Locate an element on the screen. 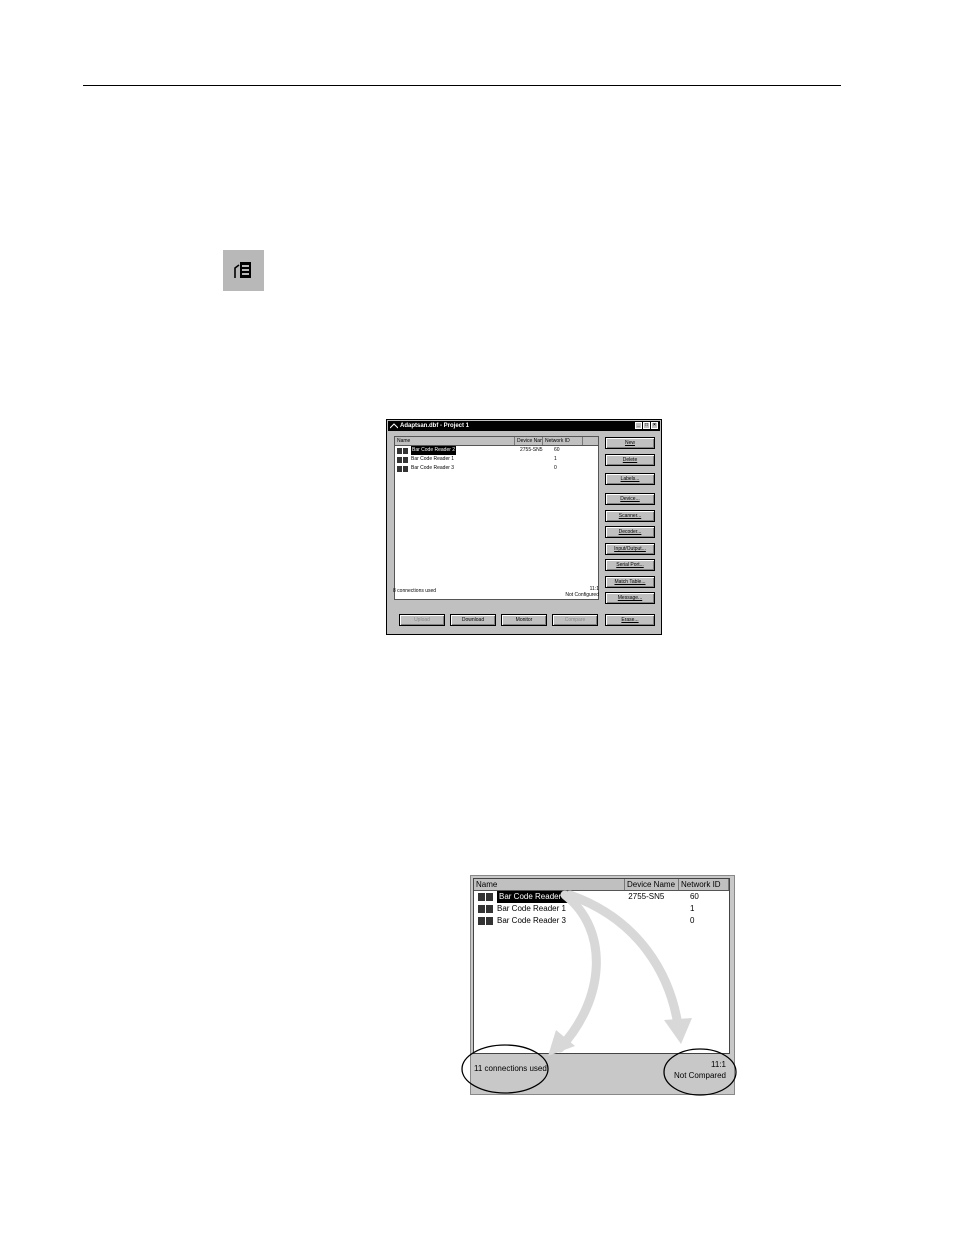 The image size is (954, 1235). callout-overlay is located at coordinates (599, 993).